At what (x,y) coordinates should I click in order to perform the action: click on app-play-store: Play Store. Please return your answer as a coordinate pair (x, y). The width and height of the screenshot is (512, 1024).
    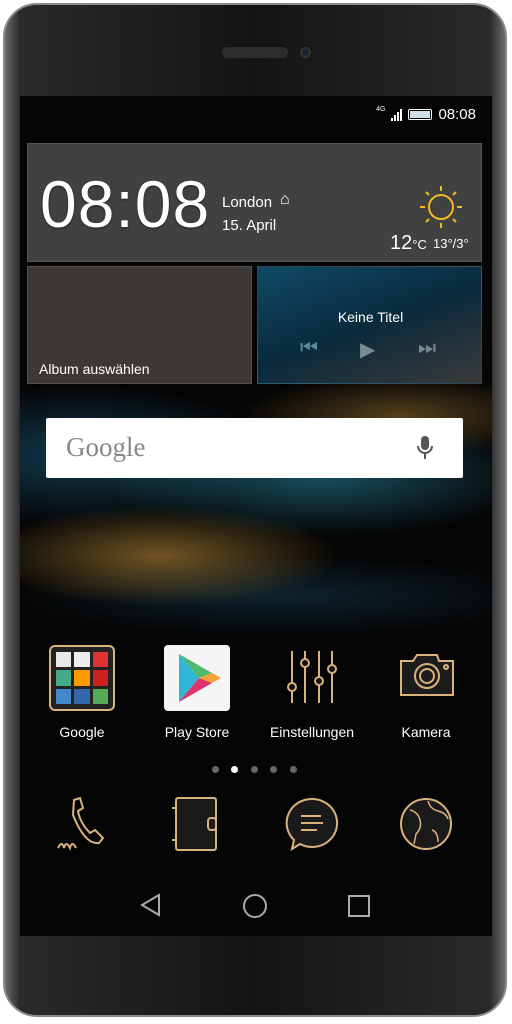
    Looking at the image, I should click on (197, 695).